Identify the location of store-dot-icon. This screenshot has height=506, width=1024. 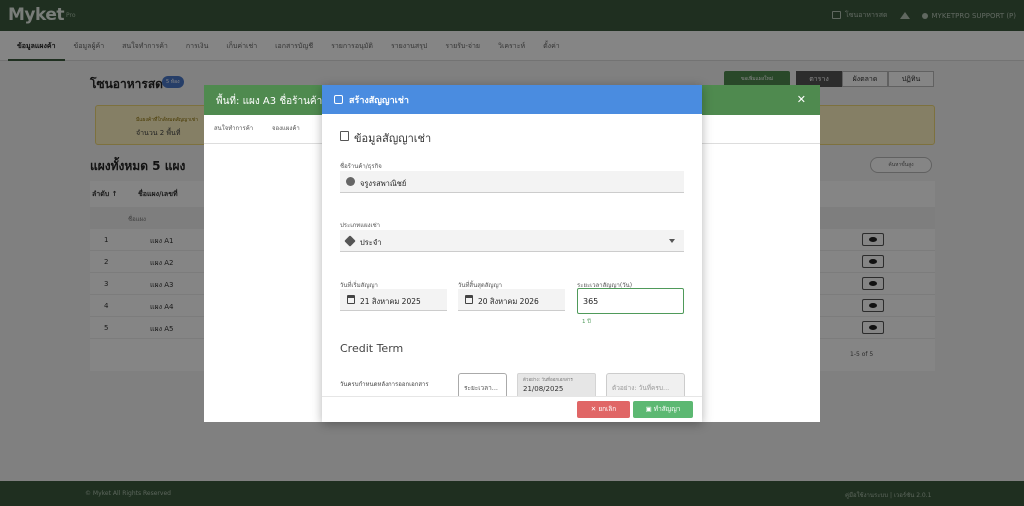
(350, 181).